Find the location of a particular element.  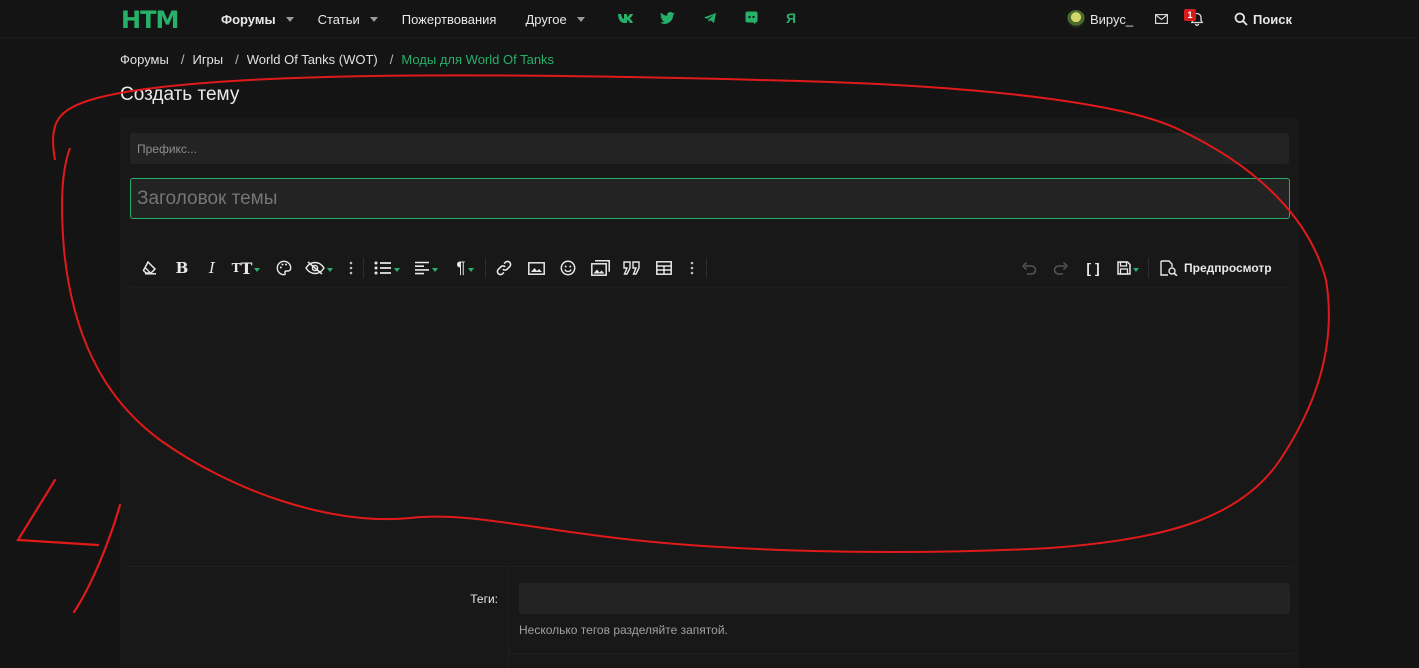

nav-donations: Пожертвования is located at coordinates (449, 19).